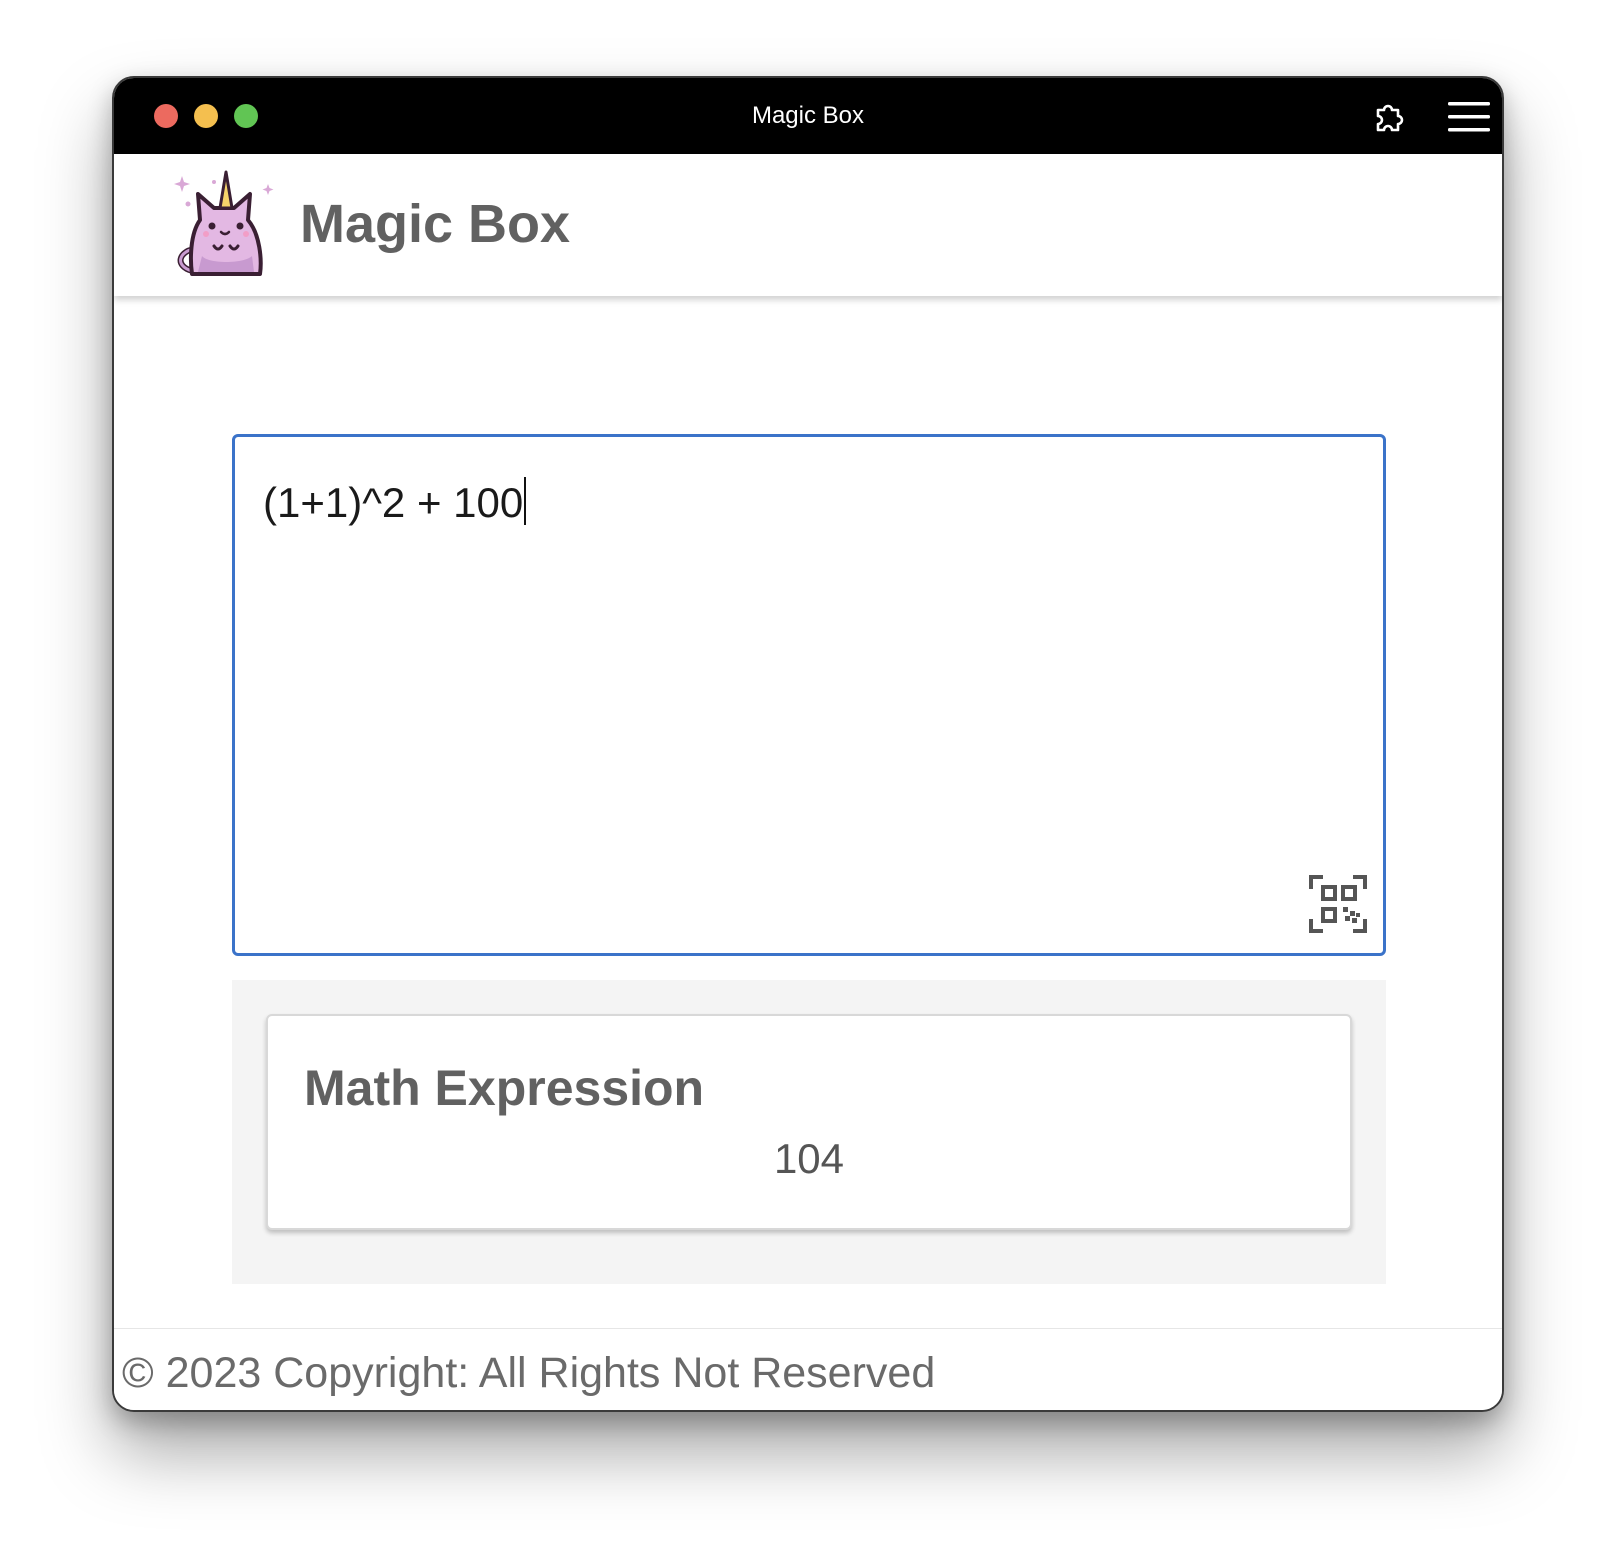 This screenshot has height=1556, width=1610. What do you see at coordinates (1338, 904) in the screenshot?
I see `qr-code-scan-icon` at bounding box center [1338, 904].